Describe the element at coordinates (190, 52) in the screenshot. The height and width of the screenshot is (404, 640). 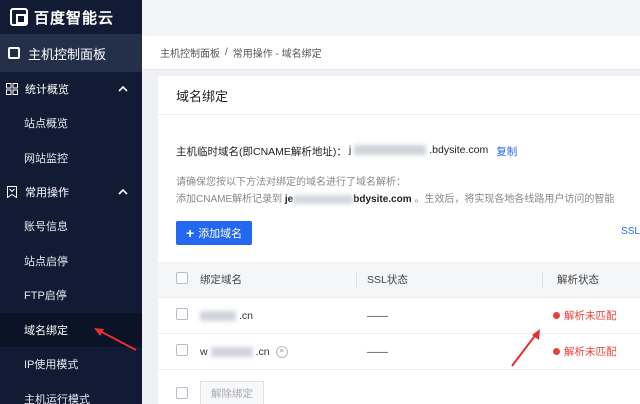
I see `breadcrumb-home: 主机控制面板` at that location.